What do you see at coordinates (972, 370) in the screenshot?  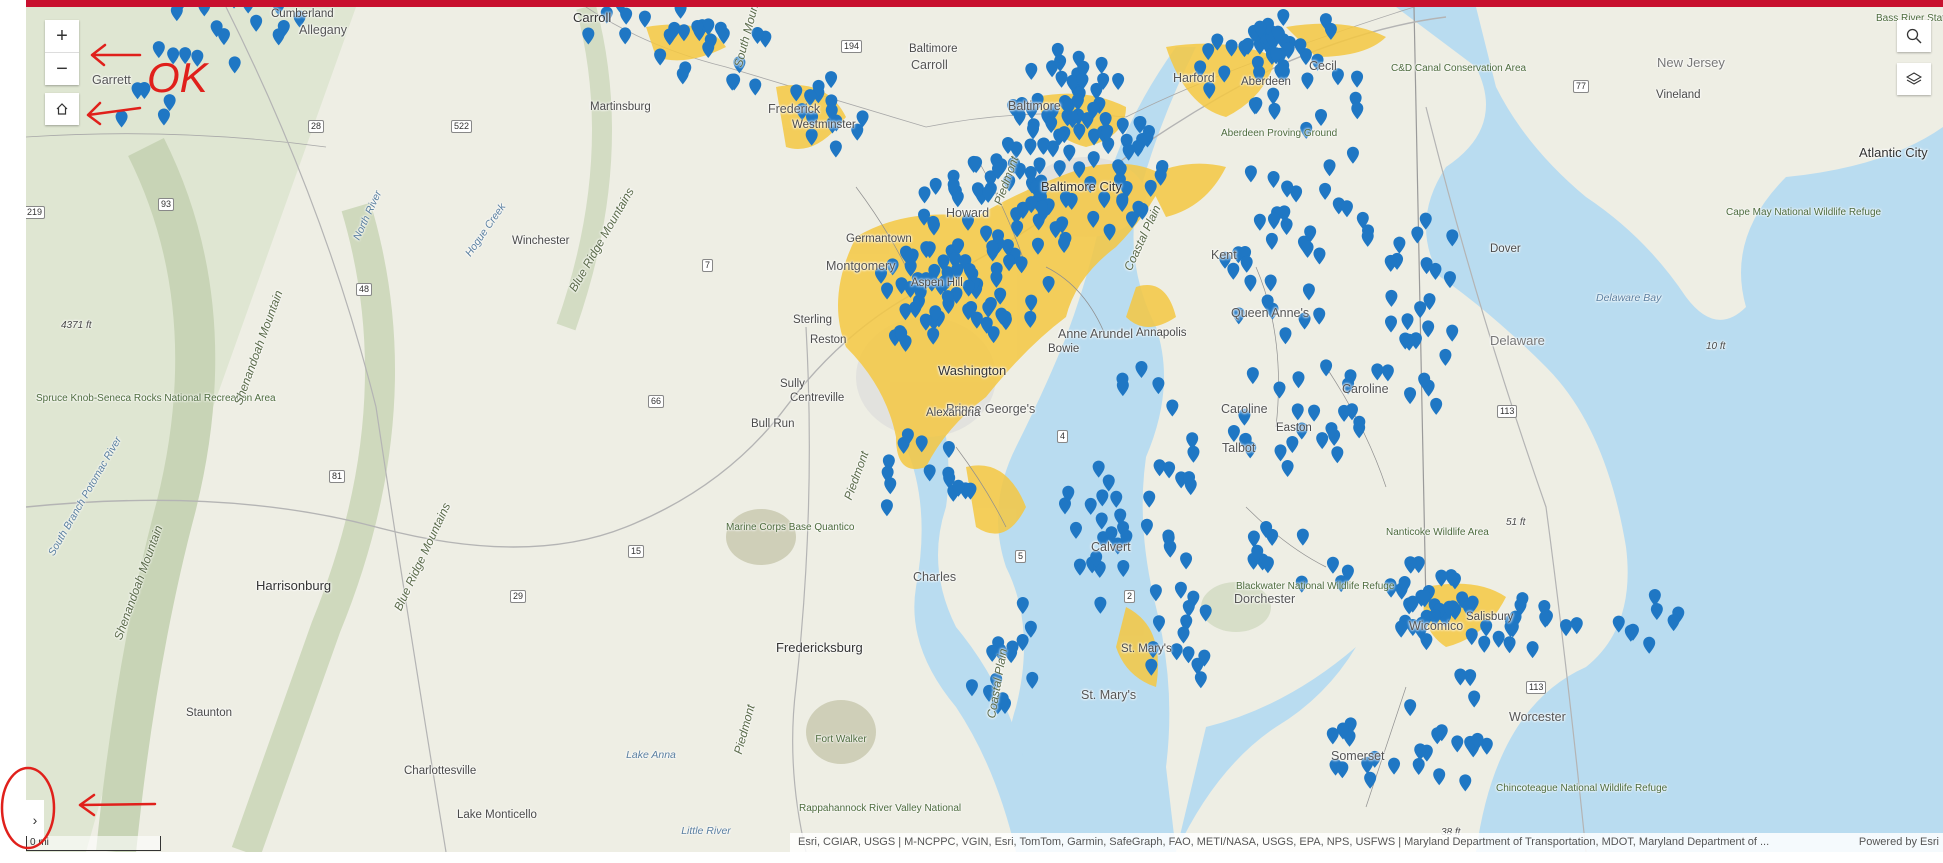 I see `label-city: Washington` at bounding box center [972, 370].